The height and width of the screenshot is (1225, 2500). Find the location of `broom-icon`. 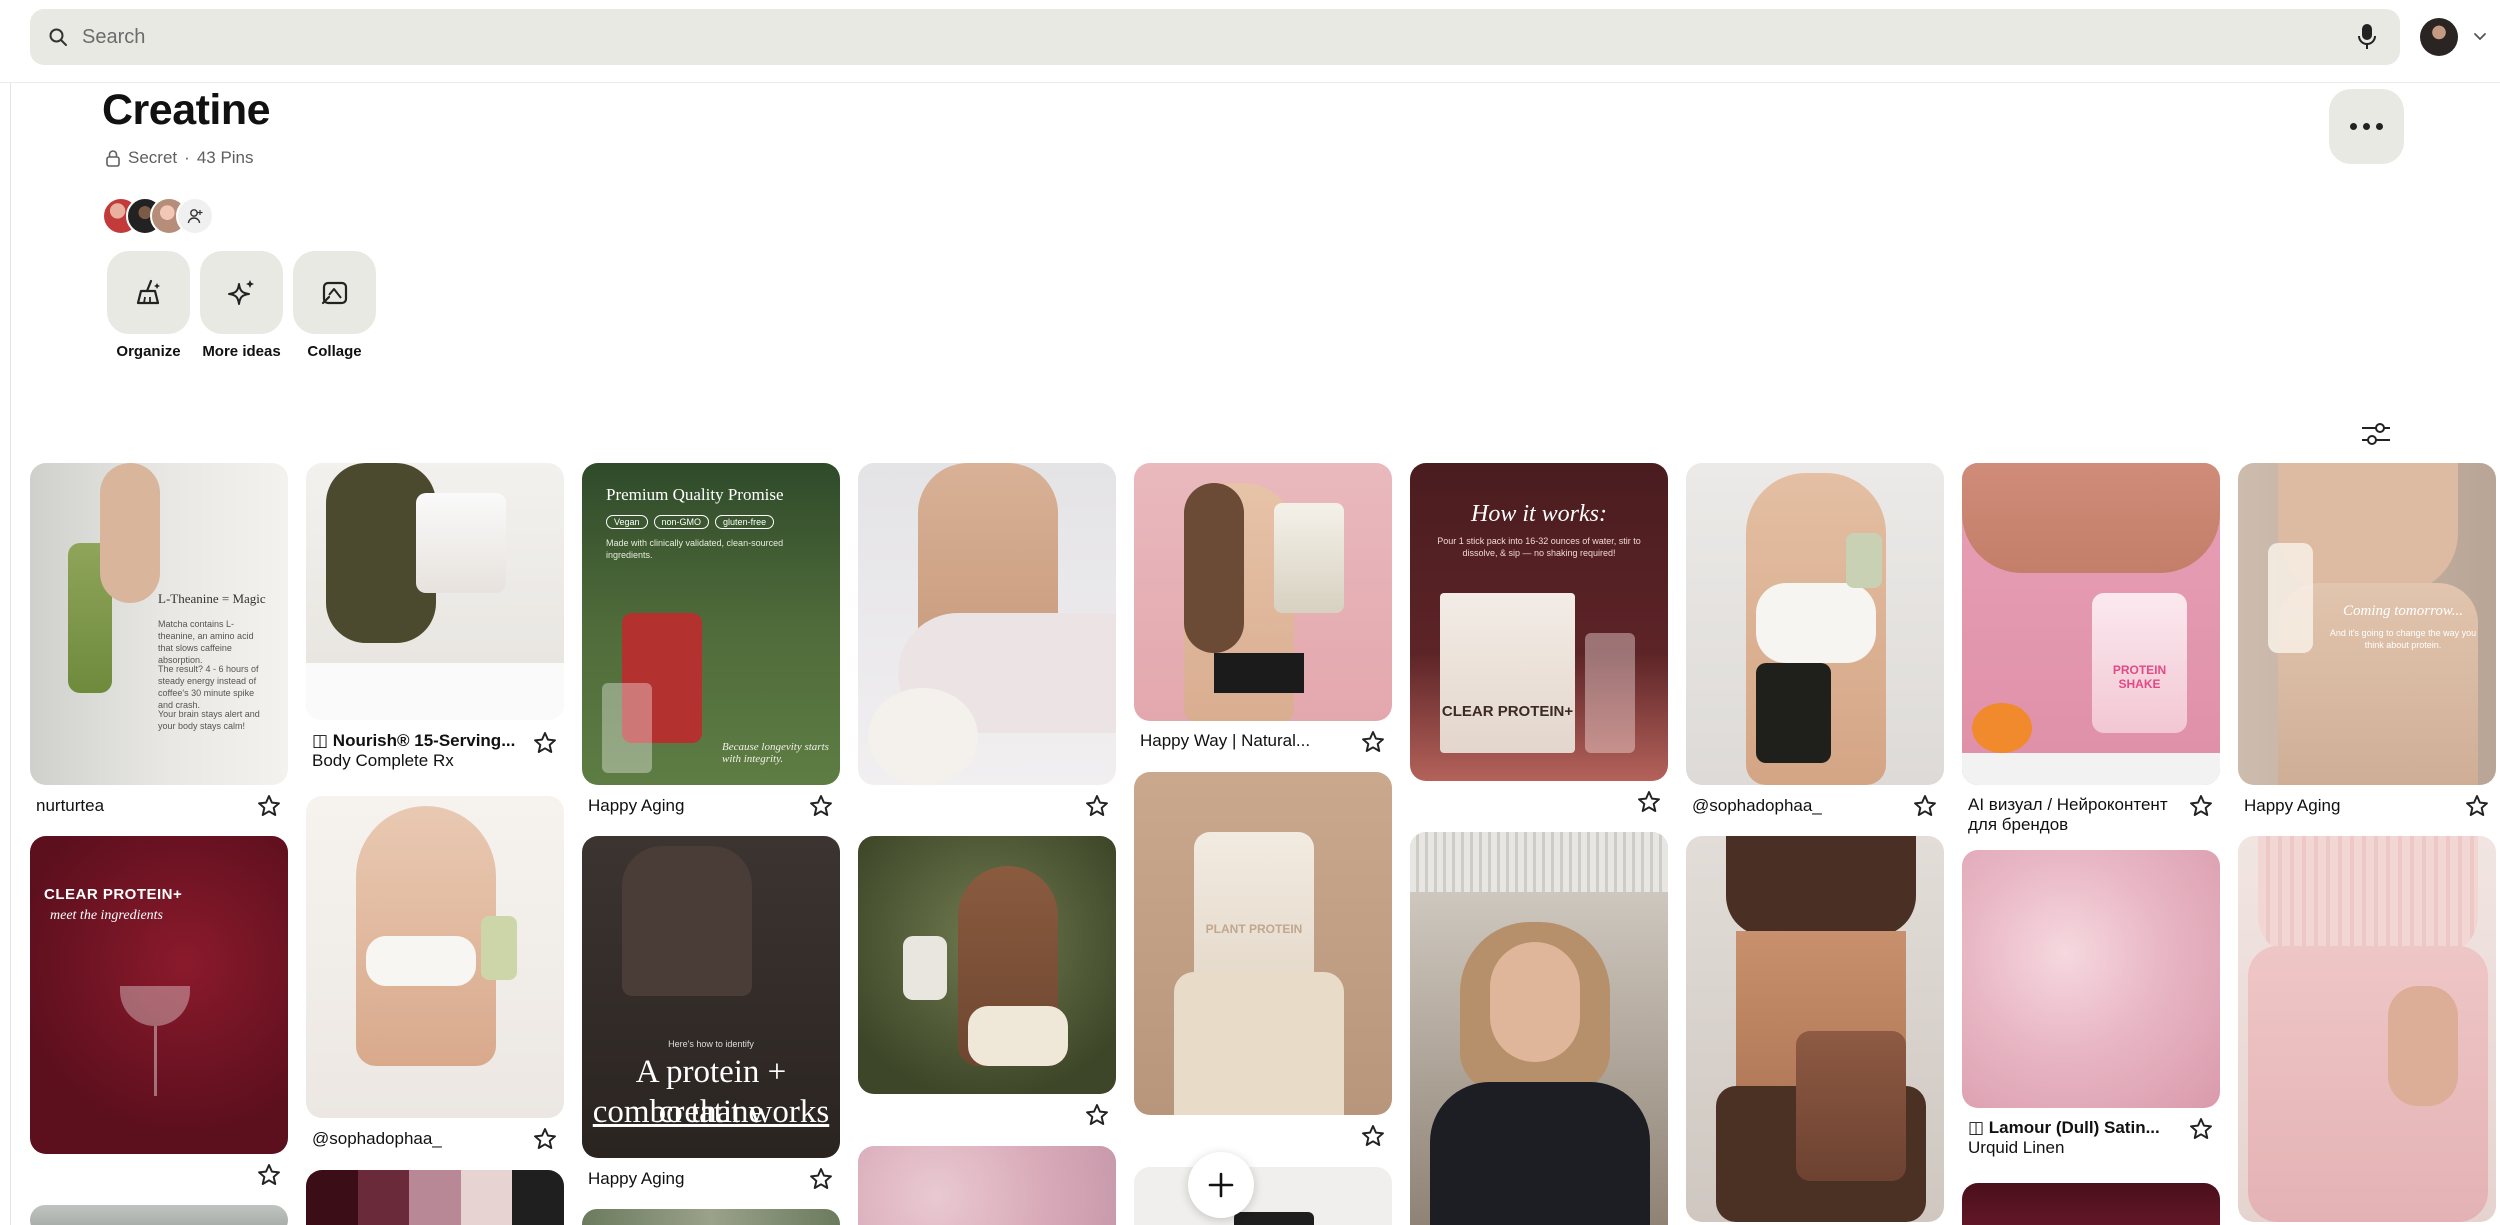

broom-icon is located at coordinates (148, 291).